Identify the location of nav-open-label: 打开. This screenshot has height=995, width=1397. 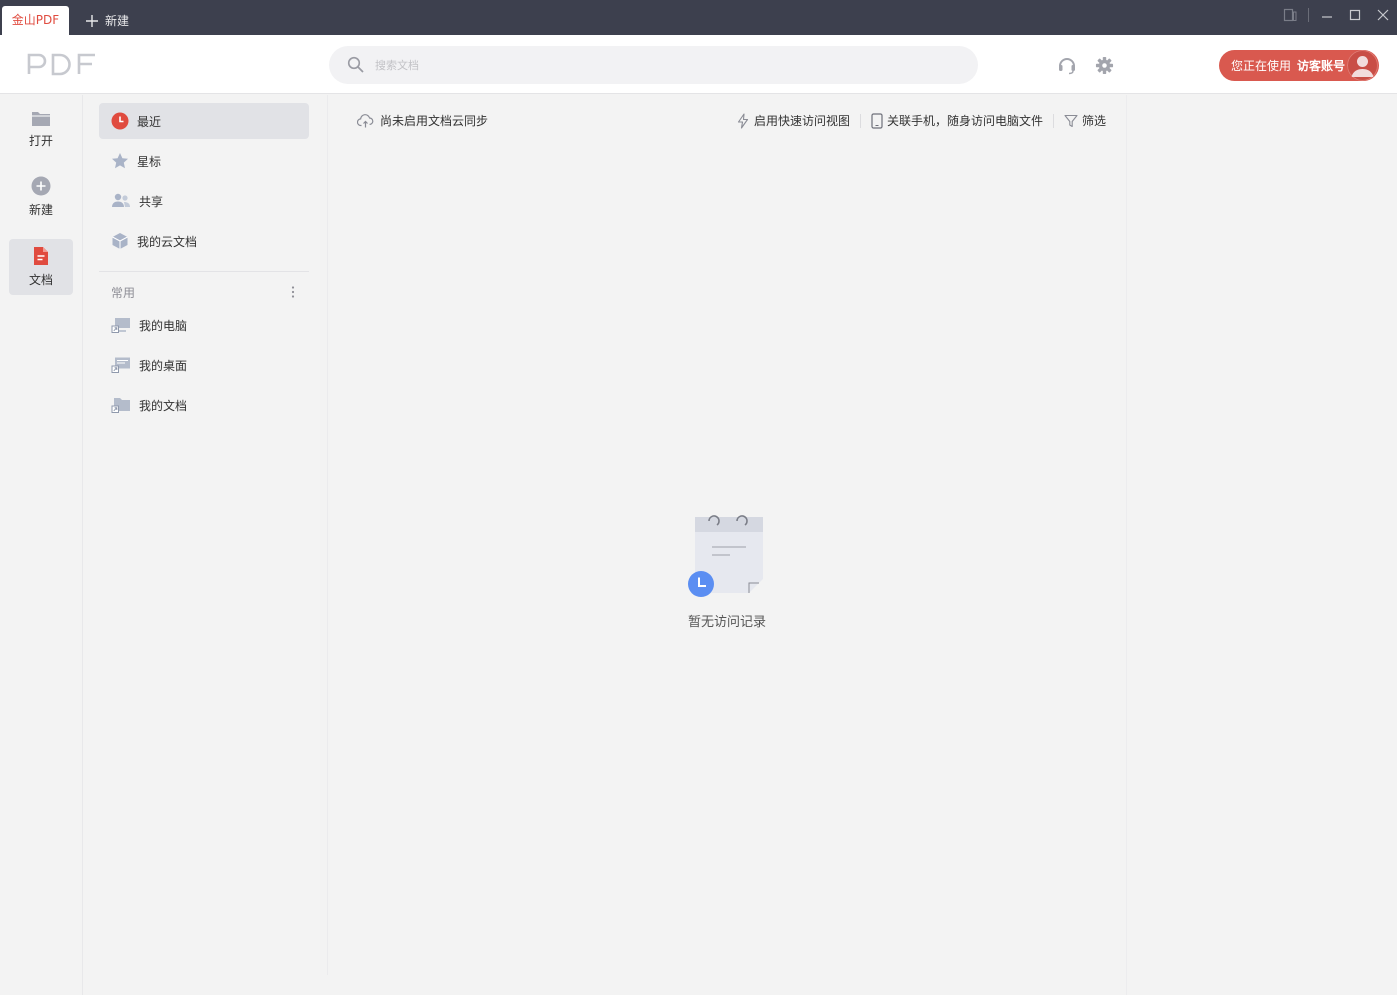
(40, 141).